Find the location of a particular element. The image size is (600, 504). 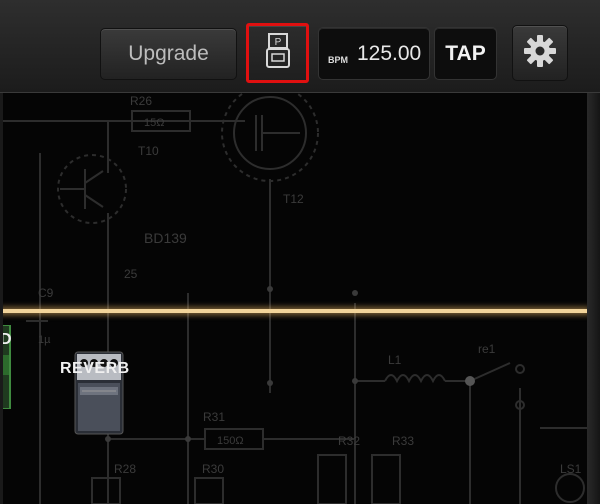

gear-icon is located at coordinates (540, 53).